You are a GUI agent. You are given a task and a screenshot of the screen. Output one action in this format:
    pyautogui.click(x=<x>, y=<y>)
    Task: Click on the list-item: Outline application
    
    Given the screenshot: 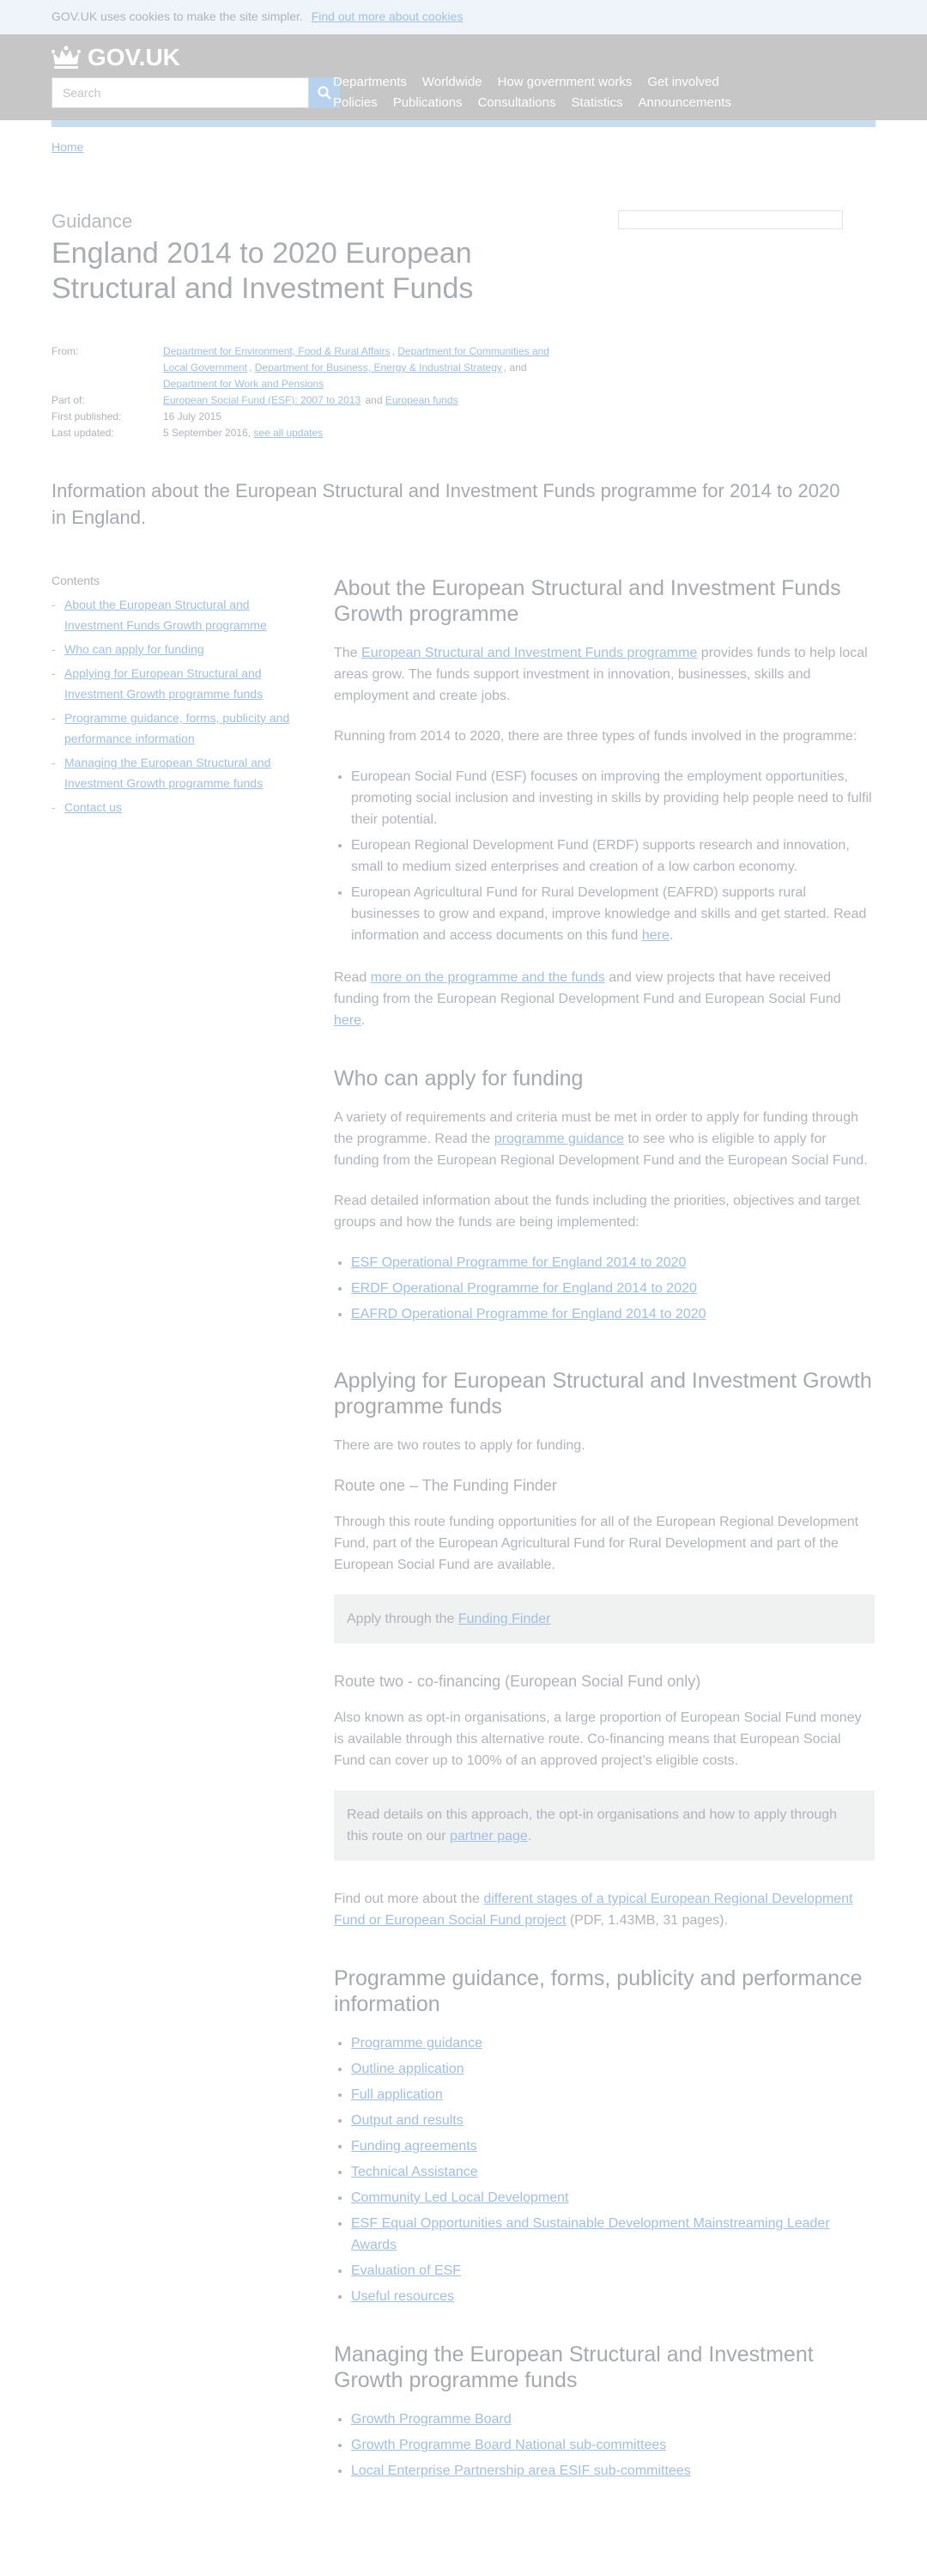 What is the action you would take?
    pyautogui.click(x=613, y=2069)
    